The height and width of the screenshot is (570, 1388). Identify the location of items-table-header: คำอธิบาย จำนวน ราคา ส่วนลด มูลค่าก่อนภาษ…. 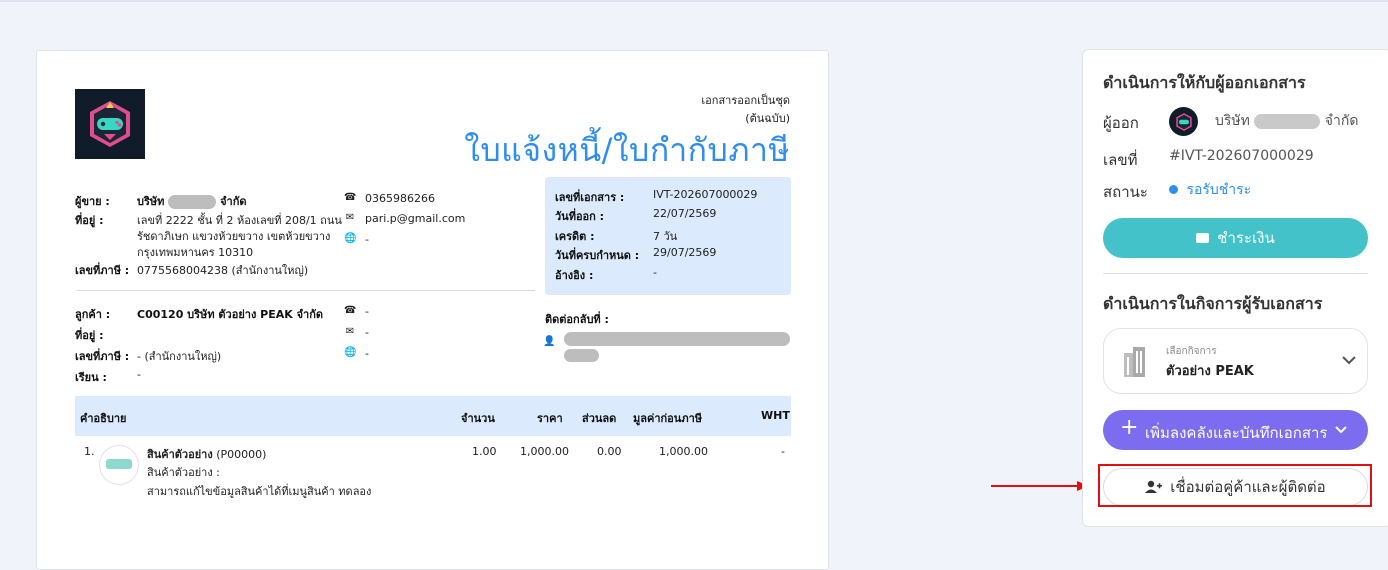
(433, 416).